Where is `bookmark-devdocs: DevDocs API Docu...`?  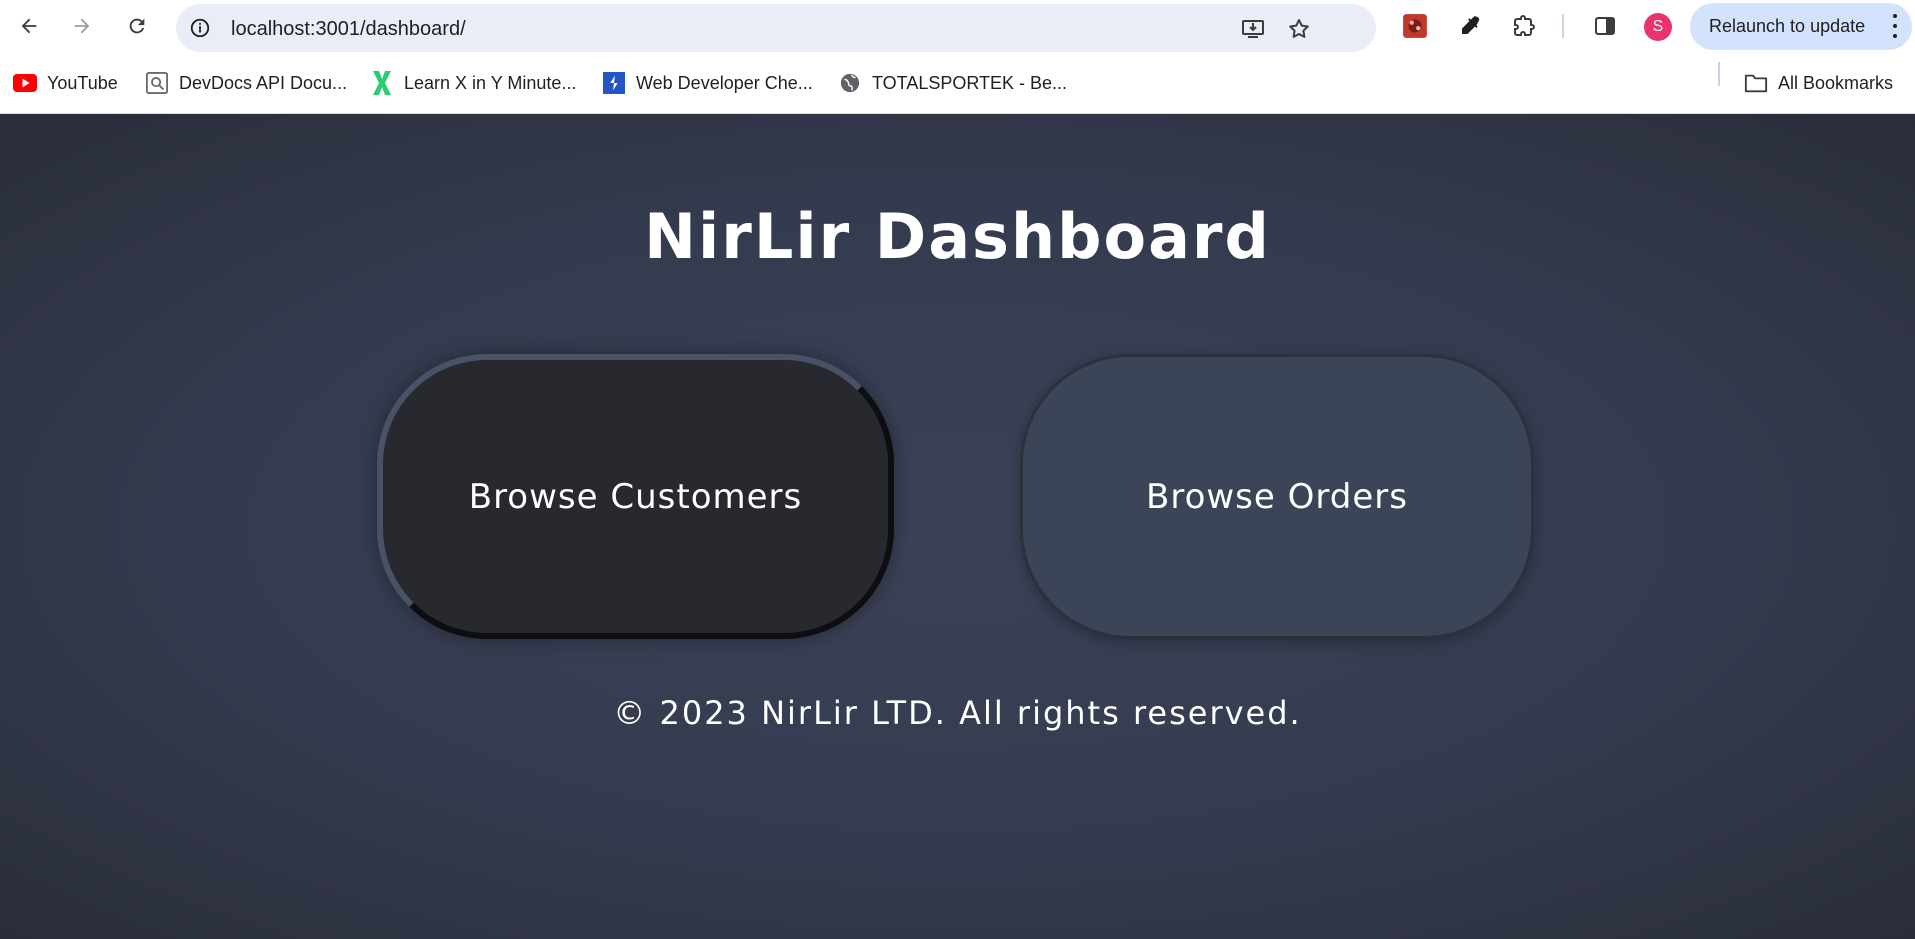
bookmark-devdocs: DevDocs API Docu... is located at coordinates (246, 83).